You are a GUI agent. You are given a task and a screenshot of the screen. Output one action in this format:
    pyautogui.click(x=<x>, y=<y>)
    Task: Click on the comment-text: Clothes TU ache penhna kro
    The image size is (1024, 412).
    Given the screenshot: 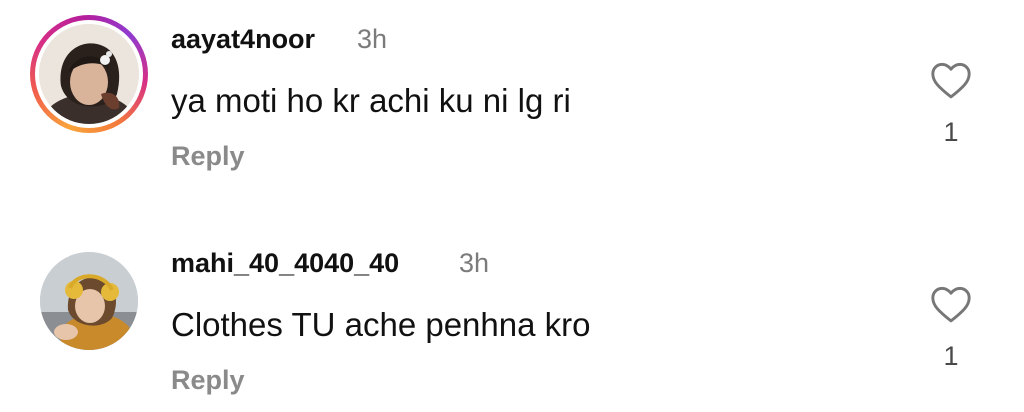 What is the action you would take?
    pyautogui.click(x=381, y=324)
    